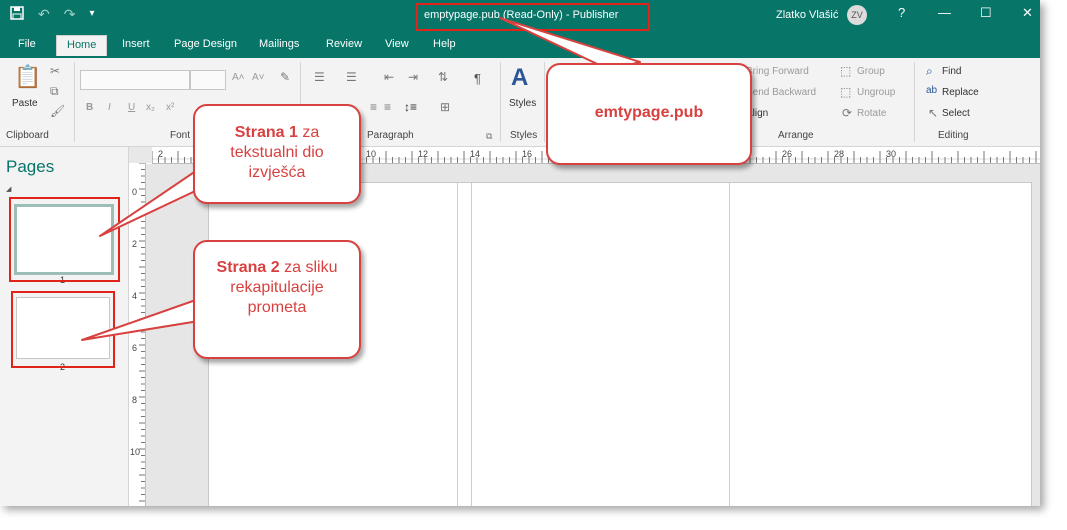 The width and height of the screenshot is (1067, 530). I want to click on rotate-button: Rotate, so click(871, 113).